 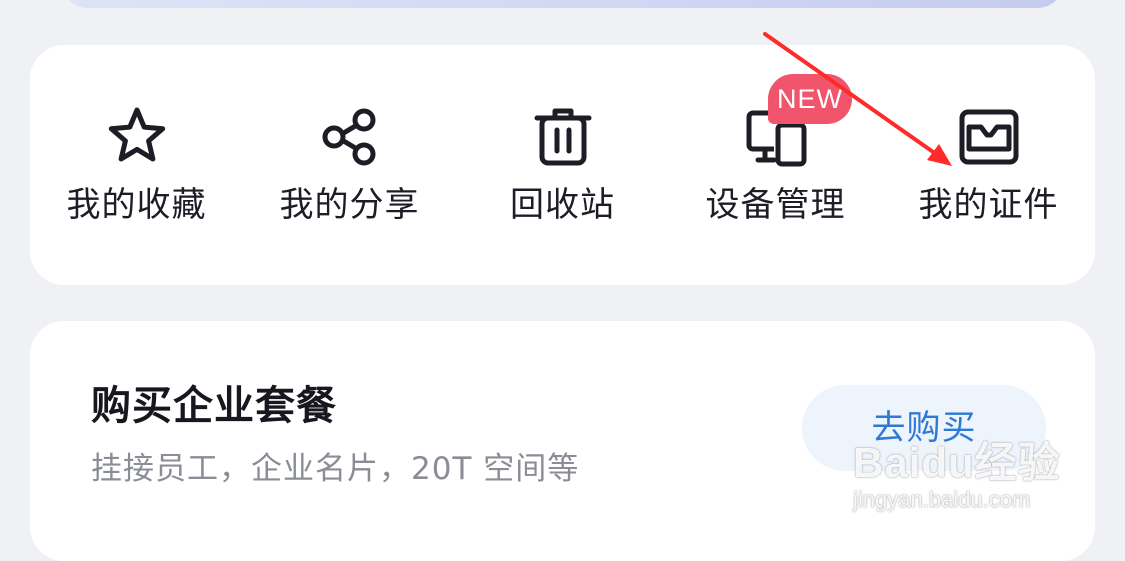 I want to click on share-icon, so click(x=350, y=137).